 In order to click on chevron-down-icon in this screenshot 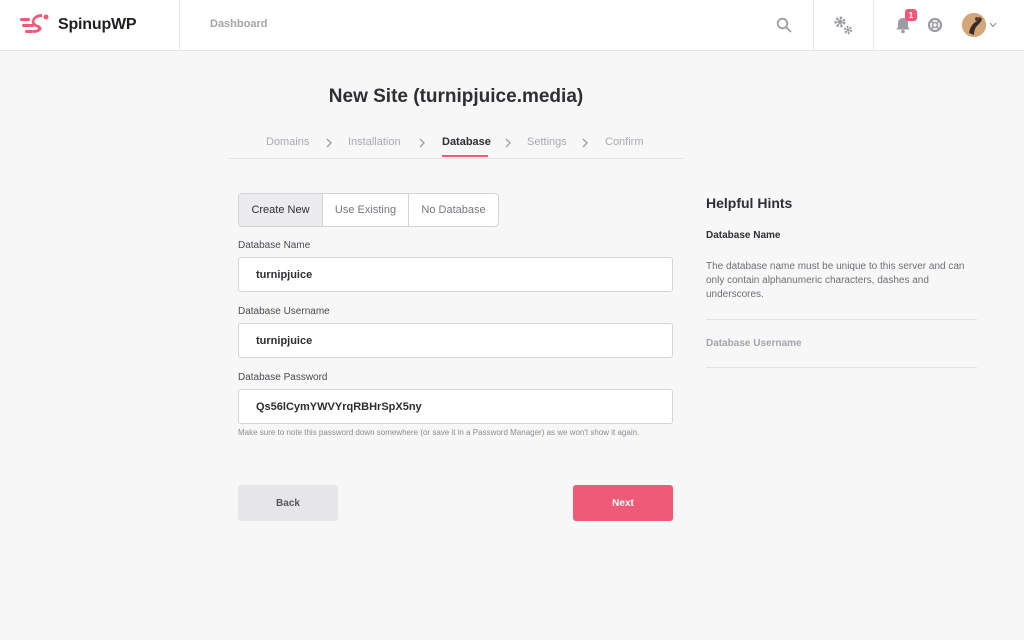, I will do `click(993, 25)`.